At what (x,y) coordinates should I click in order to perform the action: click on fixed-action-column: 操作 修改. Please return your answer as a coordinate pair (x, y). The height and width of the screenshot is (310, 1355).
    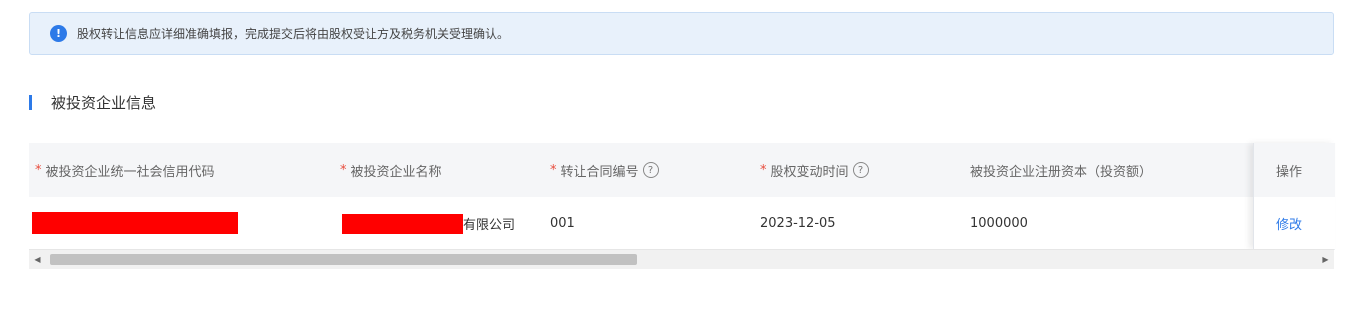
    Looking at the image, I should click on (1294, 196).